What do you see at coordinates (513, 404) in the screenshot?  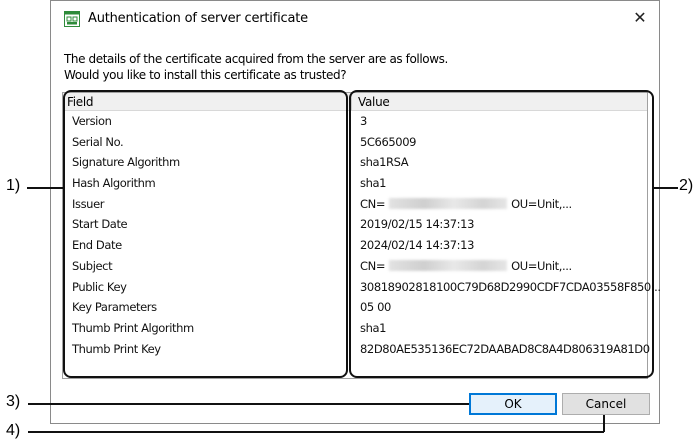 I see `ok-button: OK` at bounding box center [513, 404].